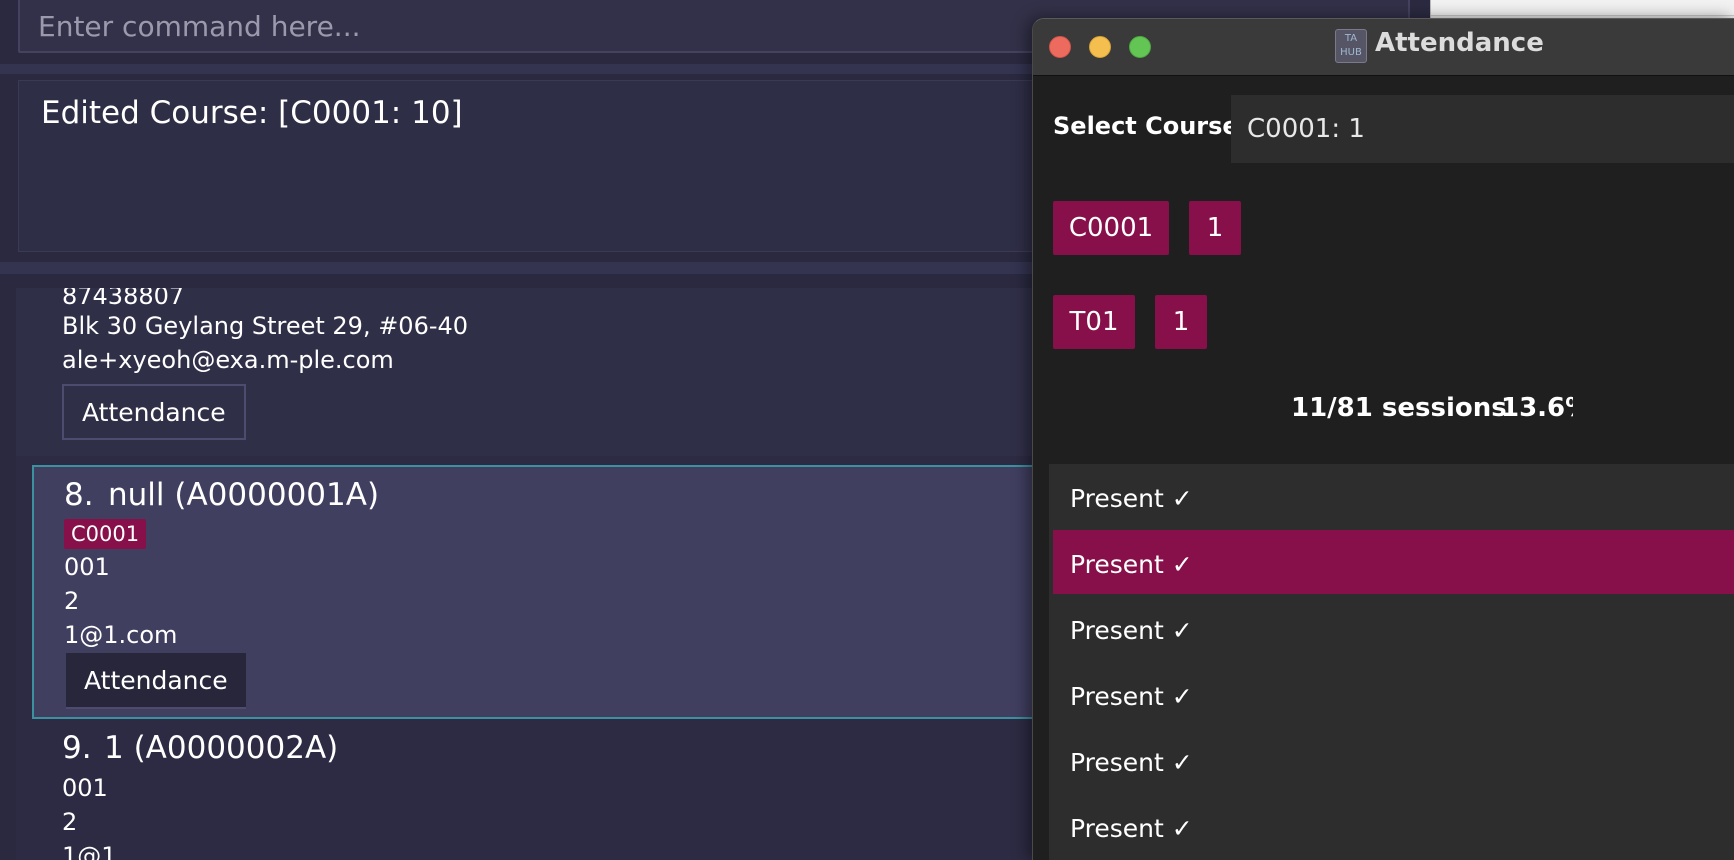 The image size is (1734, 860). Describe the element at coordinates (1393, 562) in the screenshot. I see `attendance-record-selected: Present ✓` at that location.